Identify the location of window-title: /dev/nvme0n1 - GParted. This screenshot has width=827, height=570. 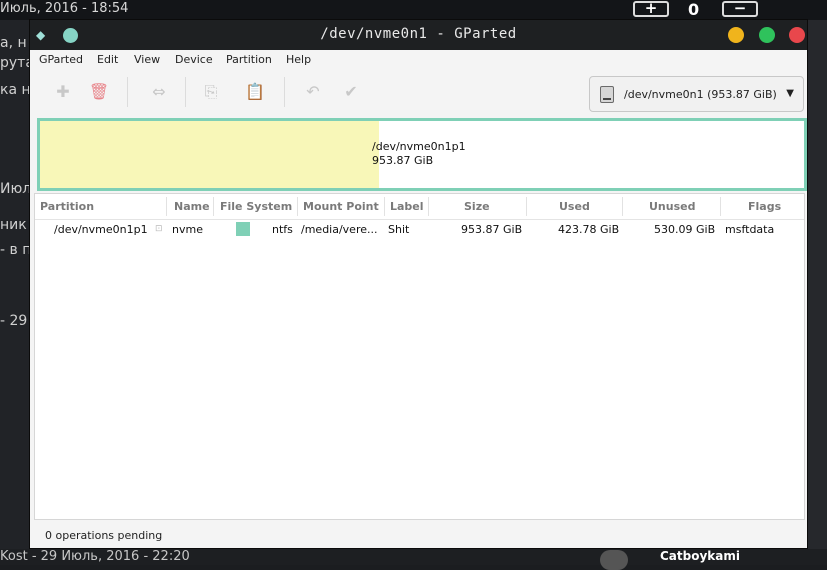
(418, 34).